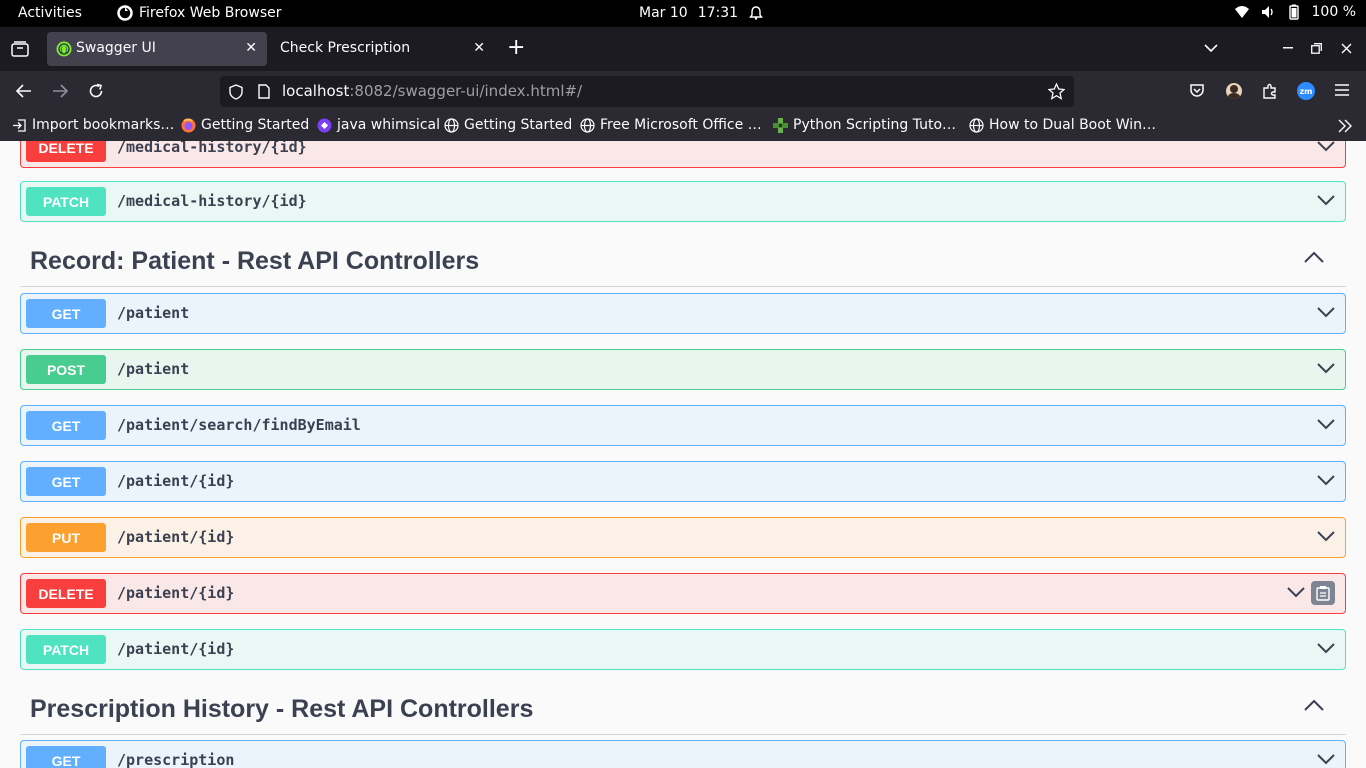  What do you see at coordinates (756, 13) in the screenshot?
I see `alarm-bell-icon` at bounding box center [756, 13].